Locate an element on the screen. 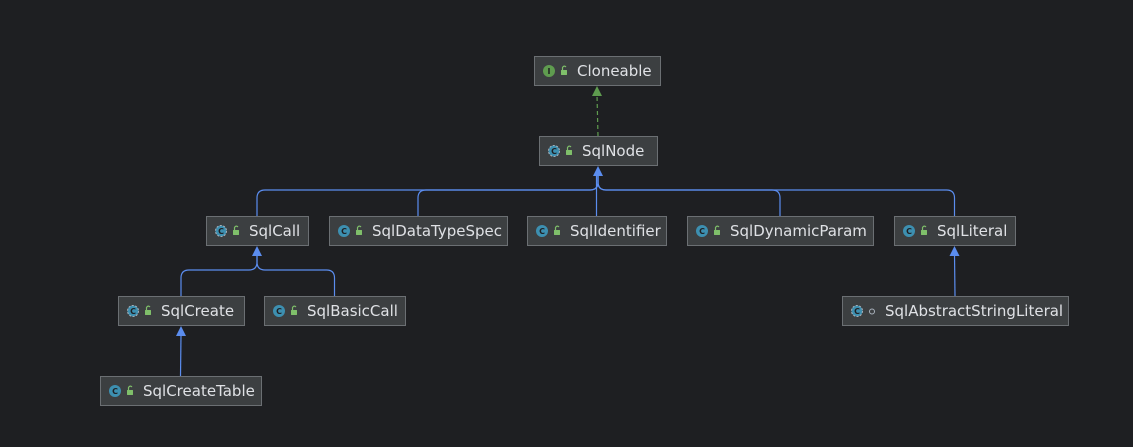 The height and width of the screenshot is (447, 1133). edge-sqlcreate-to-sqlcall is located at coordinates (219, 275).